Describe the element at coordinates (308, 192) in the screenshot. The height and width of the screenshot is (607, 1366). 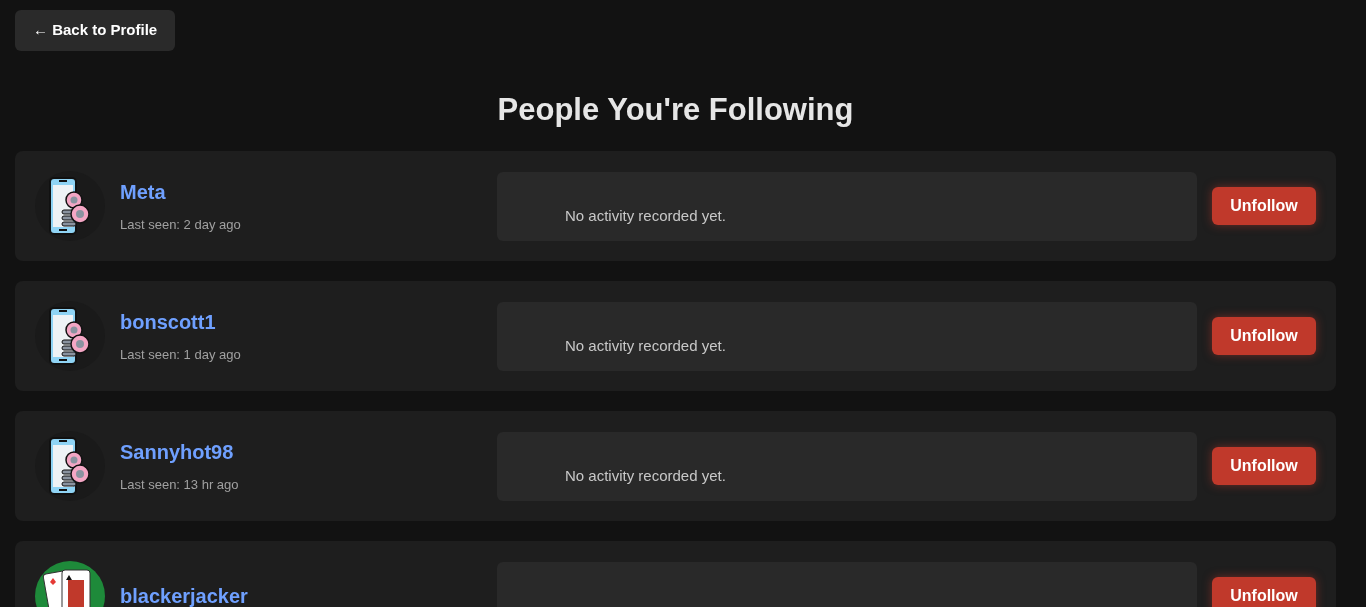
I see `username-link: Meta` at that location.